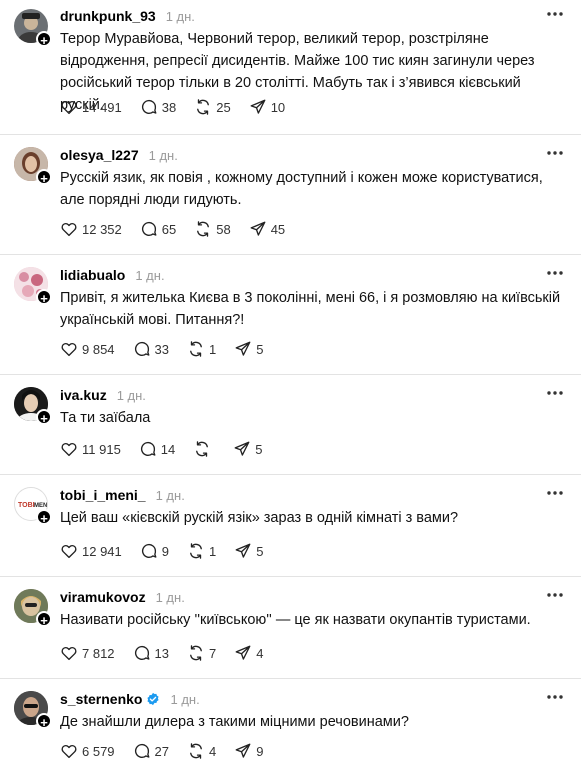 This screenshot has height=771, width=581. What do you see at coordinates (213, 551) in the screenshot?
I see `repost-count: 1` at bounding box center [213, 551].